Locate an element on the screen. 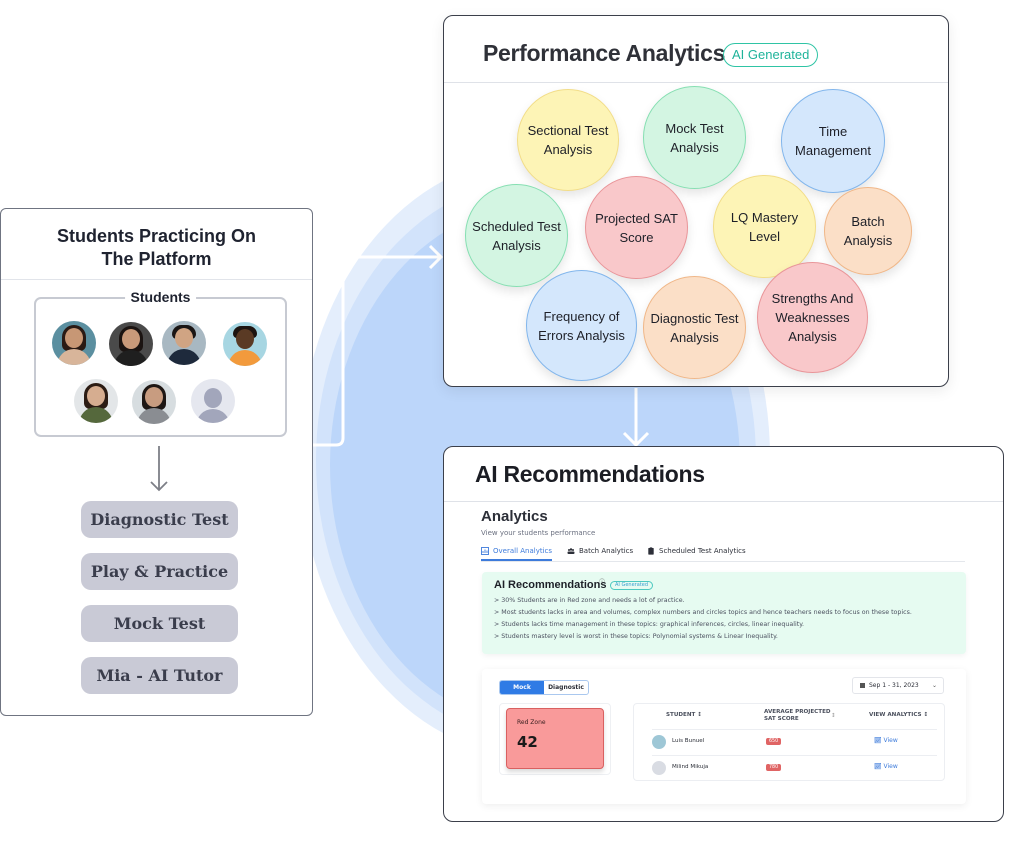 This screenshot has height=850, width=1024. zone-card-wrapper: Red Zone 42 is located at coordinates (555, 739).